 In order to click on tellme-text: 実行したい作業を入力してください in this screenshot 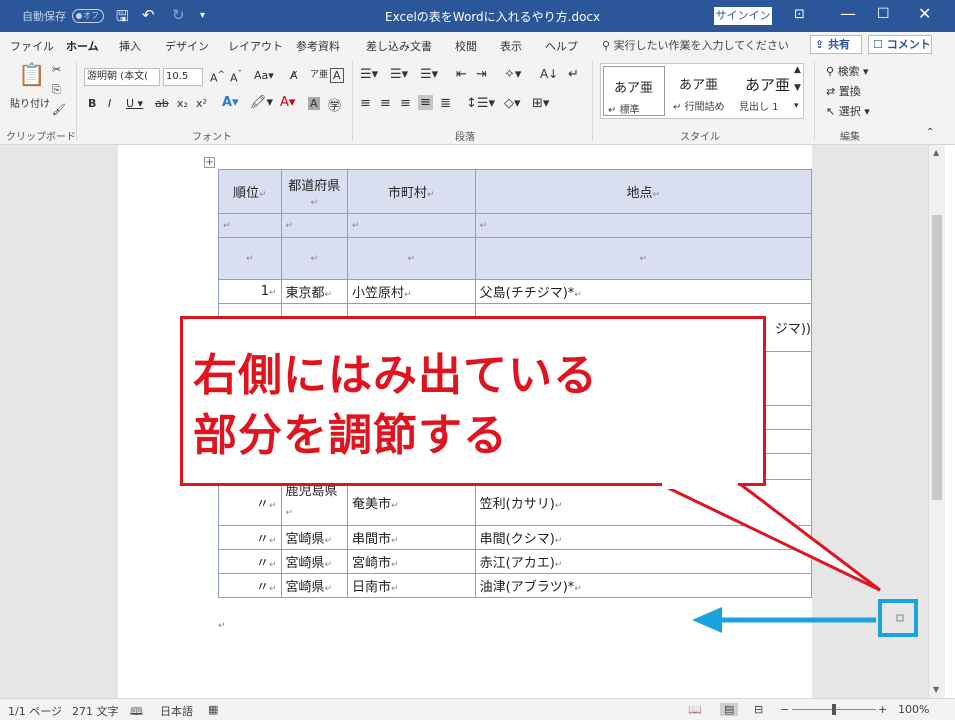, I will do `click(701, 45)`.